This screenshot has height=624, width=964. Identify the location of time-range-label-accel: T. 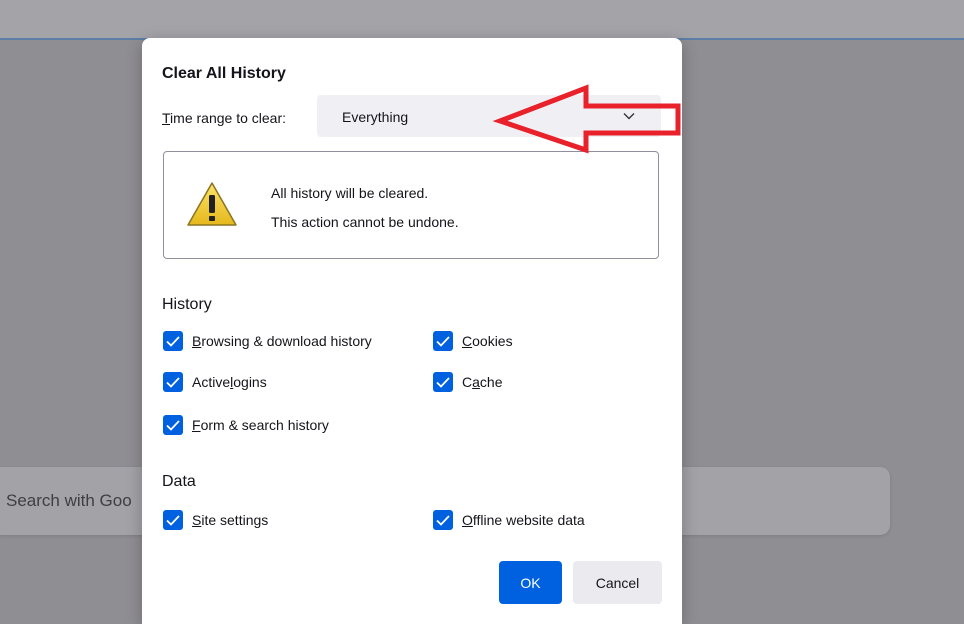
(166, 118).